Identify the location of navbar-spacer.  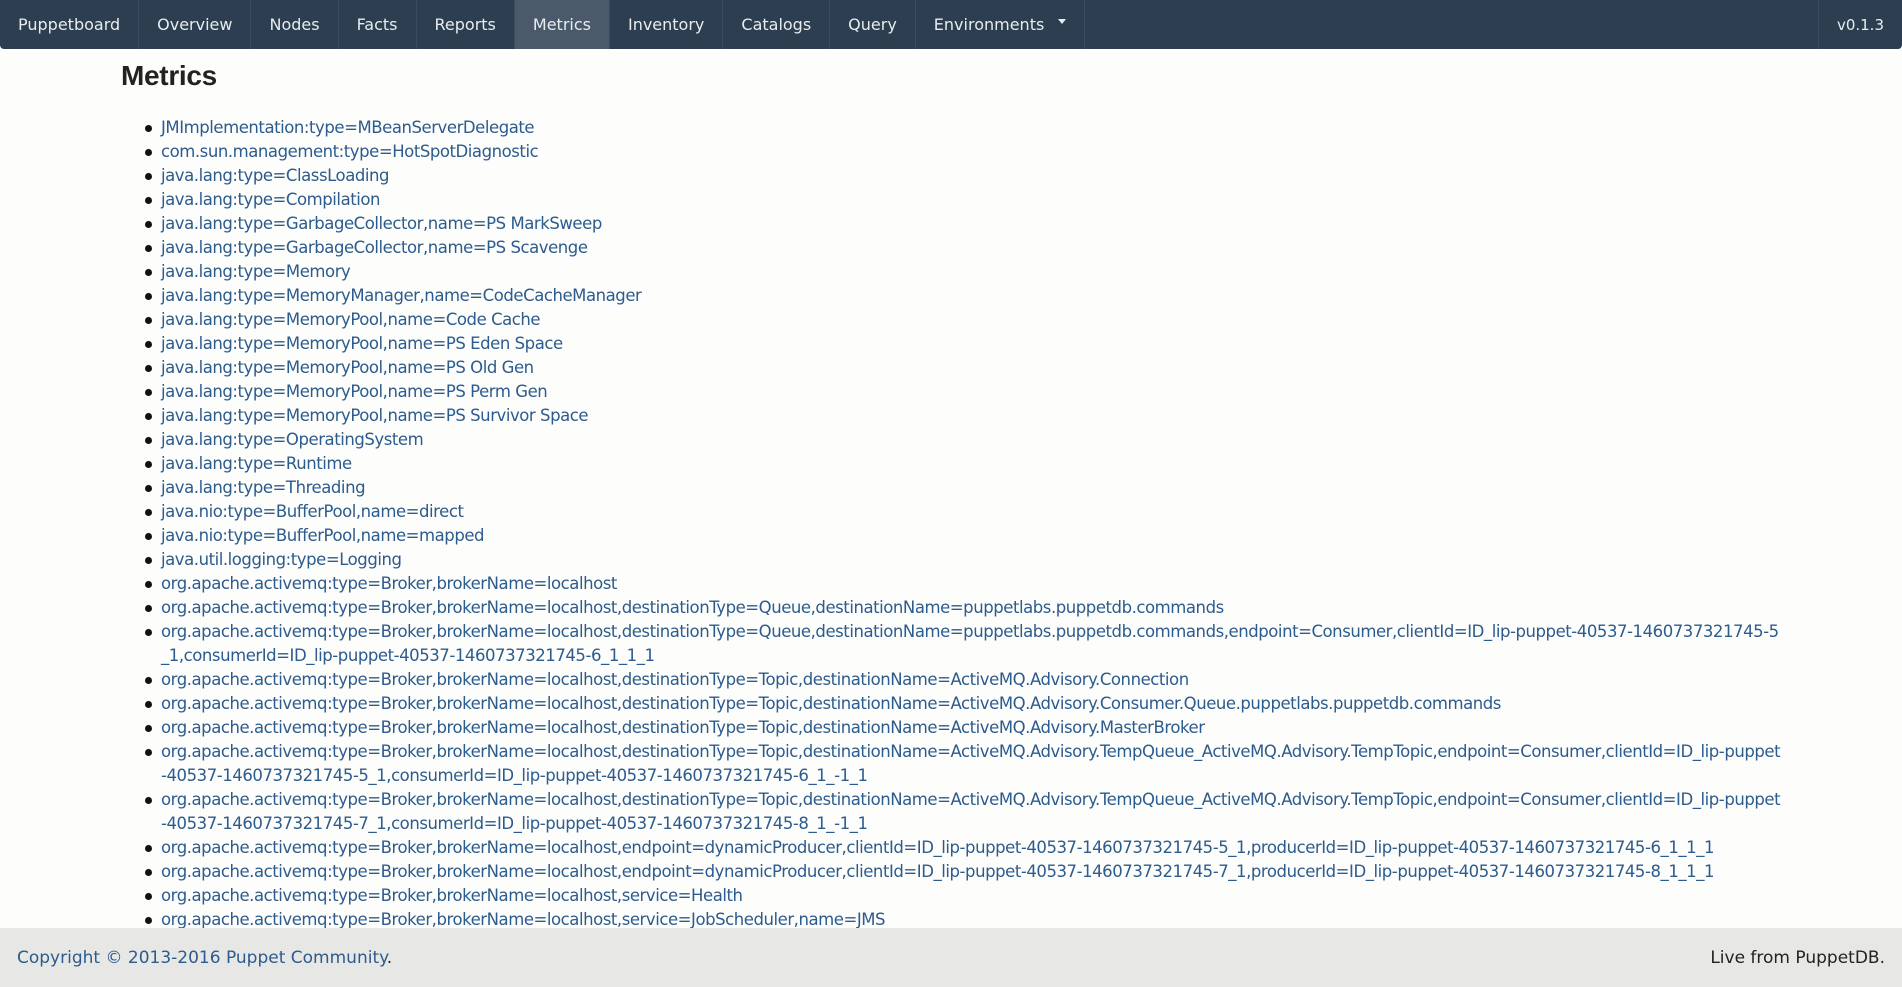
(1451, 24).